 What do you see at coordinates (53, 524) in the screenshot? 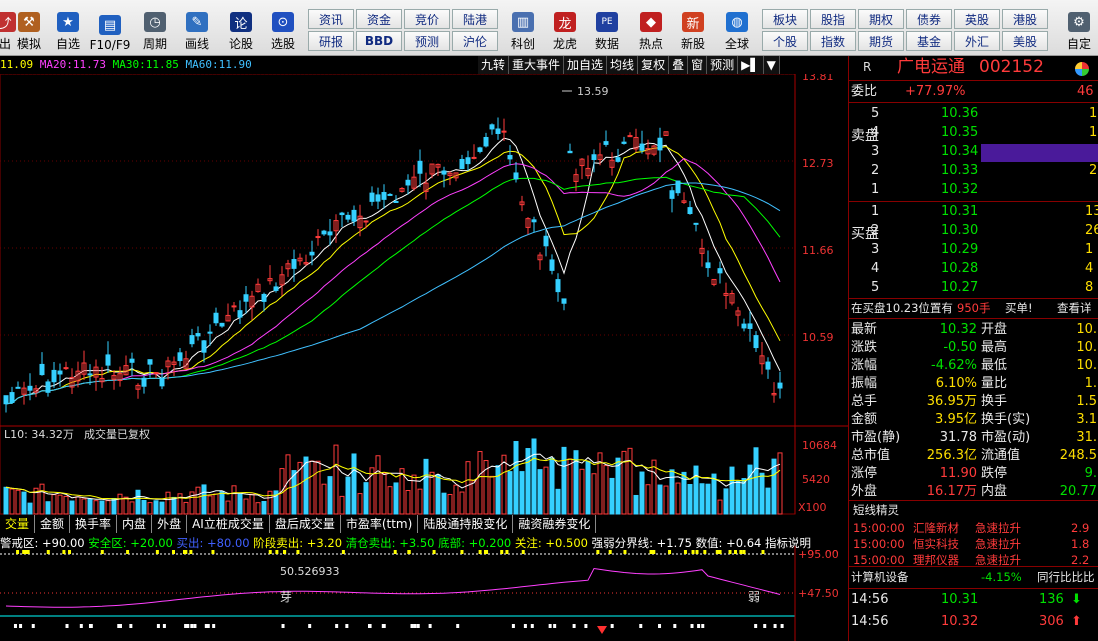
I see `tab-amount: 金额` at bounding box center [53, 524].